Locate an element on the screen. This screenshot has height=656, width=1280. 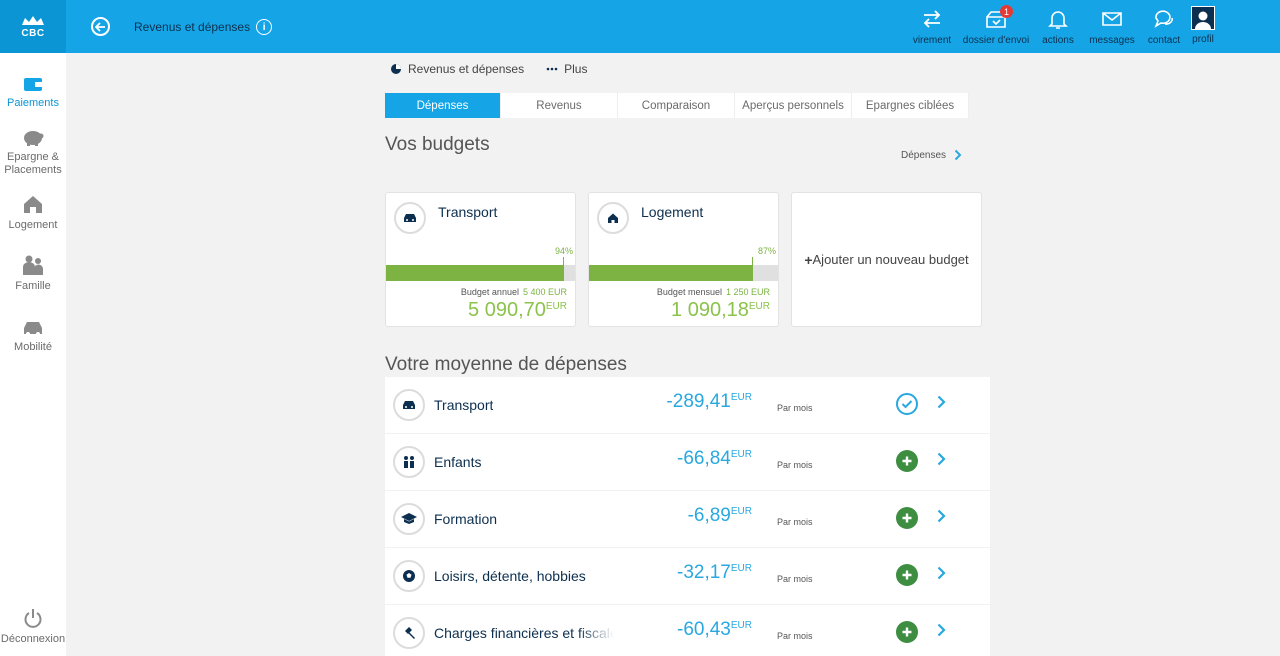
category-name: Charges financières et fiscales is located at coordinates (524, 633).